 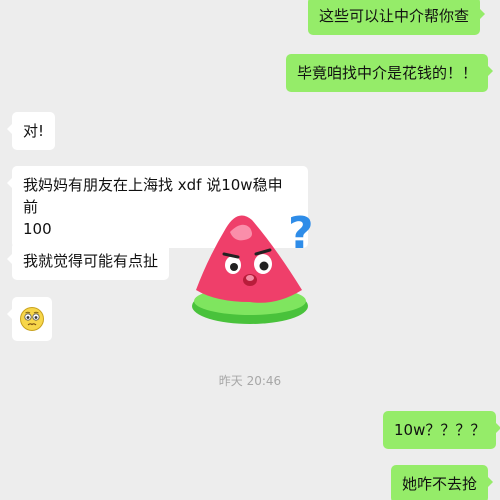 What do you see at coordinates (88, 261) in the screenshot?
I see `message-bubble-incoming: 我就觉得可能有点扯` at bounding box center [88, 261].